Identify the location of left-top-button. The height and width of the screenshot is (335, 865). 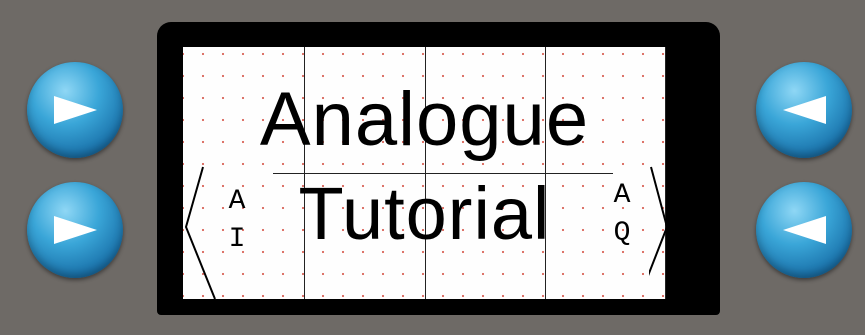
(75, 110).